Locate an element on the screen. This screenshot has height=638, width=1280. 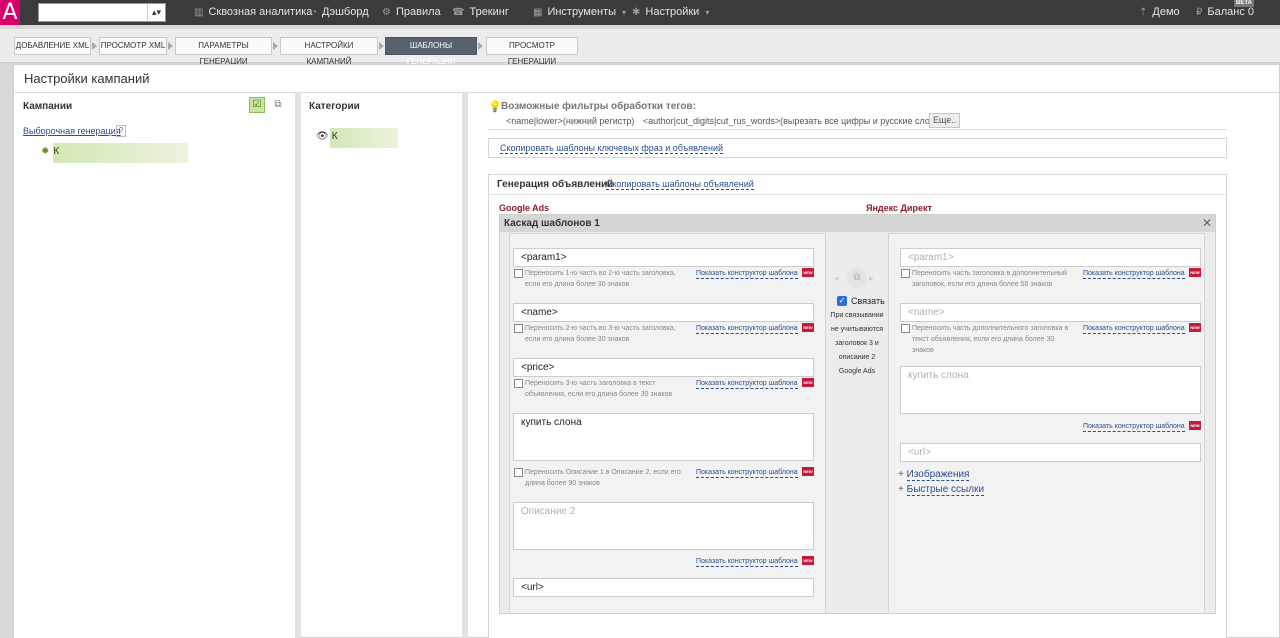
step-gen-params: ПАРАМЕТРЫ ГЕНЕРАЦИИ is located at coordinates (223, 51).